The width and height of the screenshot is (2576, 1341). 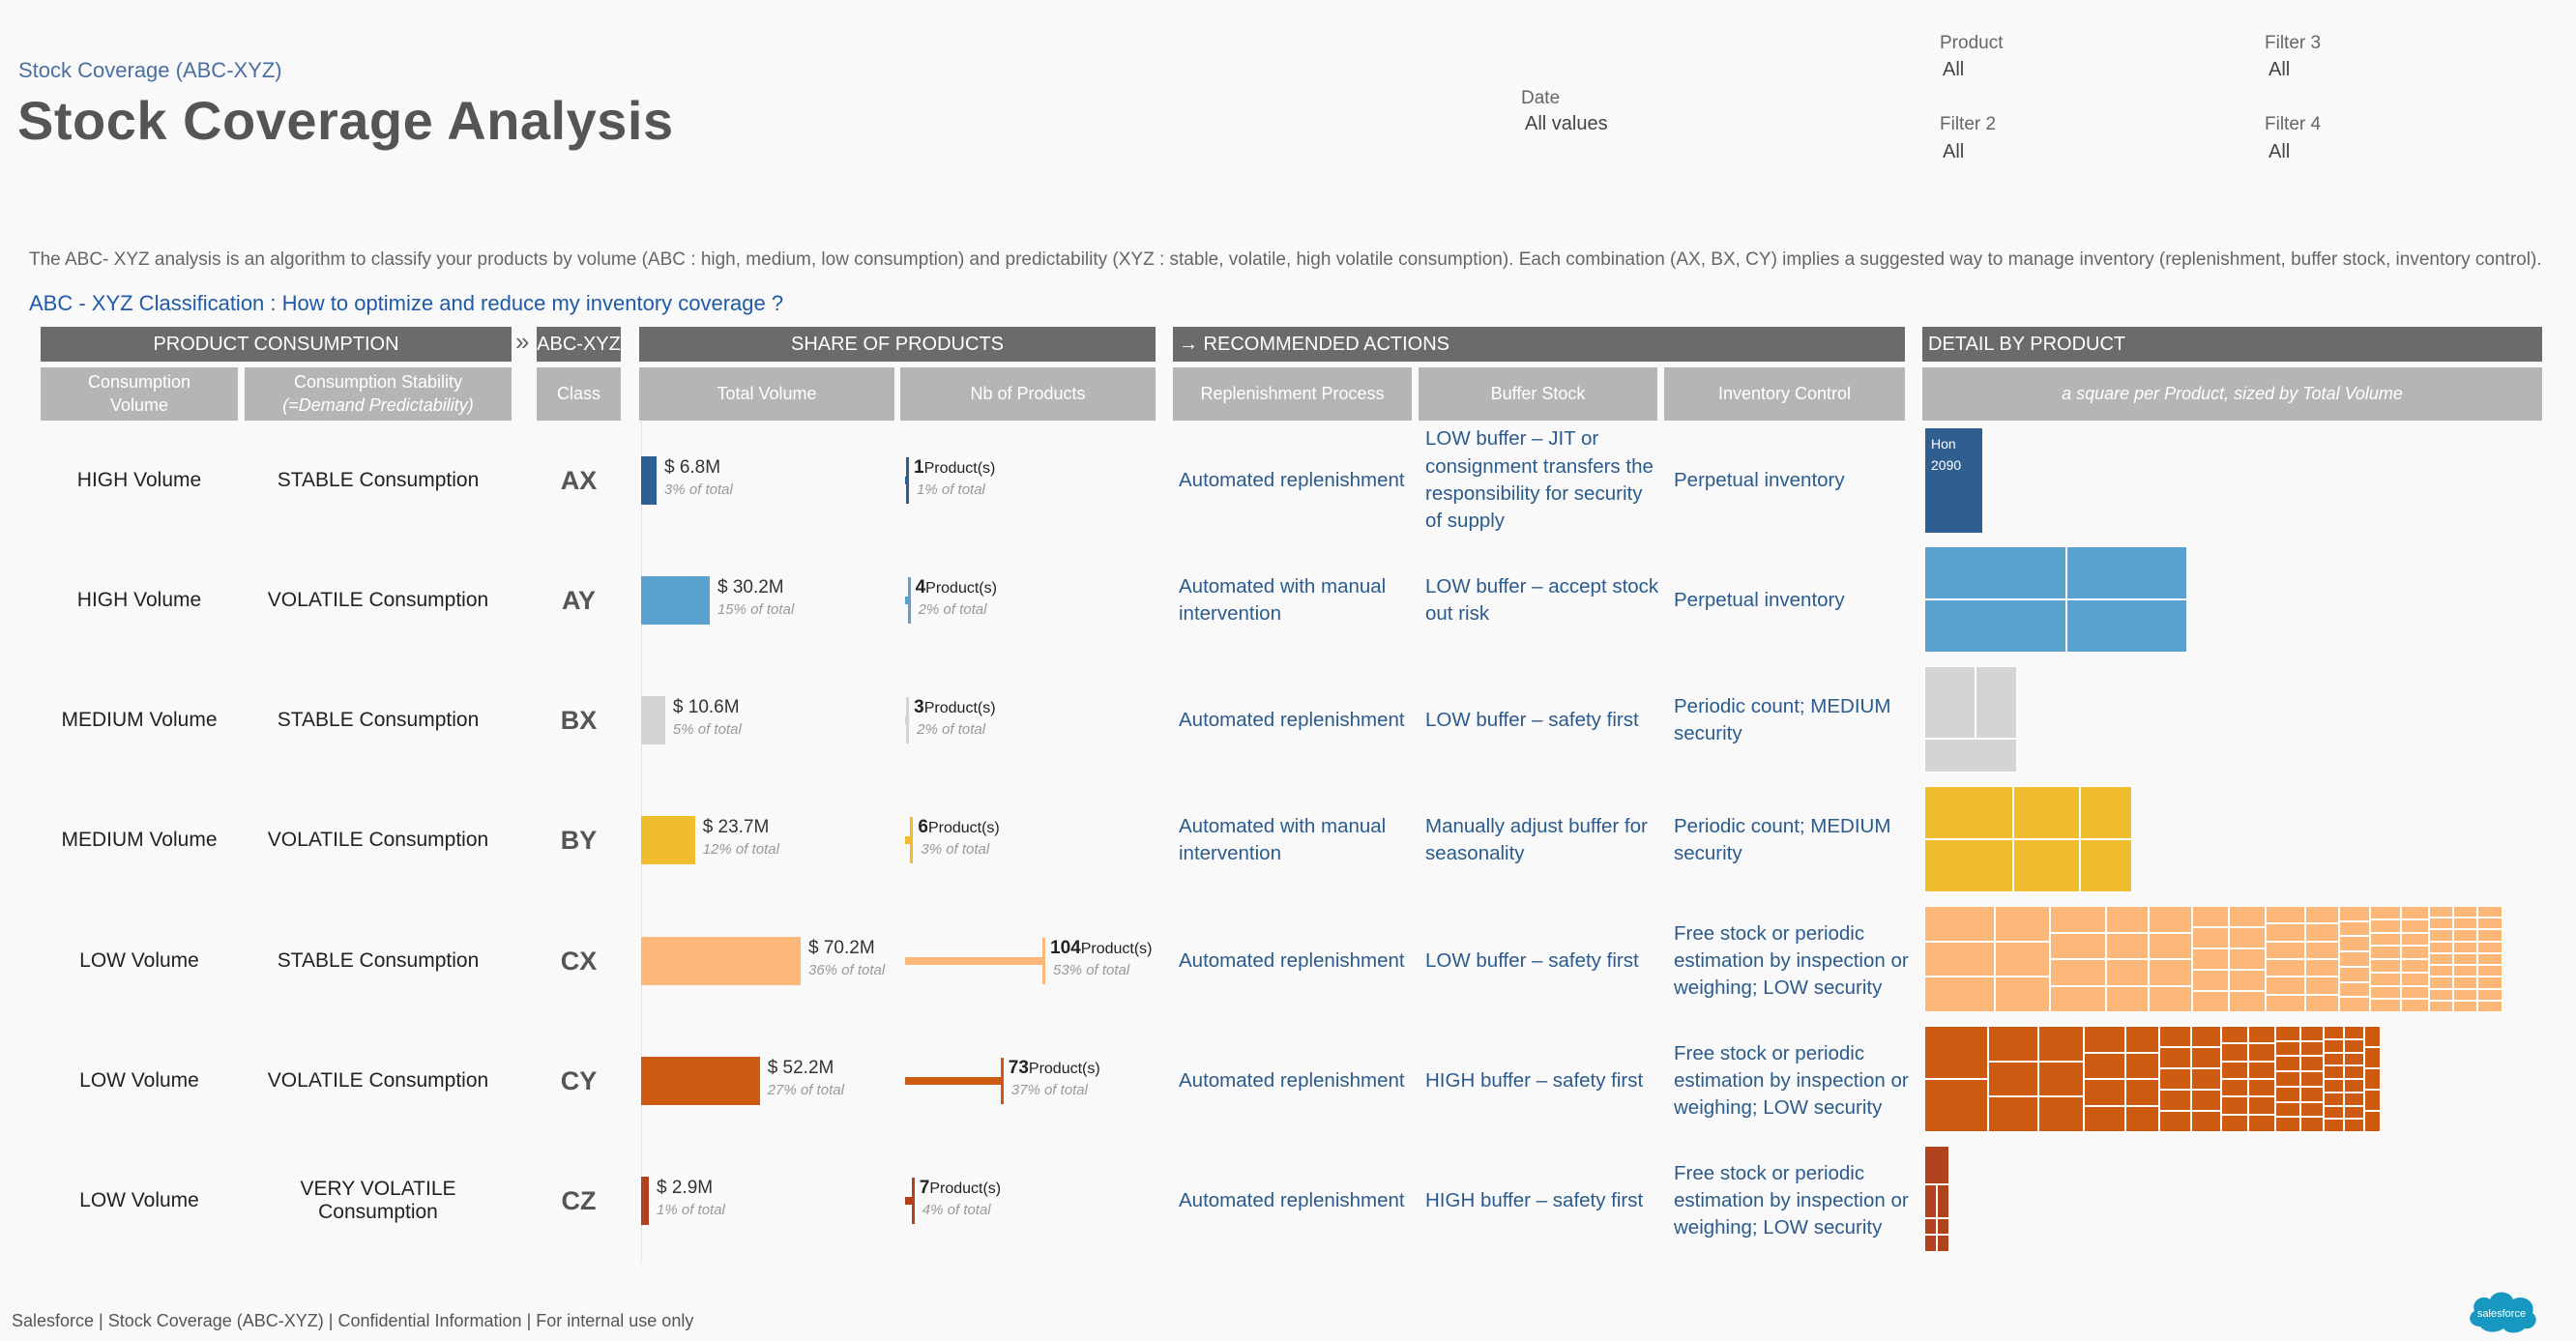 I want to click on subheader-replenishment: Replenishment Process, so click(x=1292, y=394).